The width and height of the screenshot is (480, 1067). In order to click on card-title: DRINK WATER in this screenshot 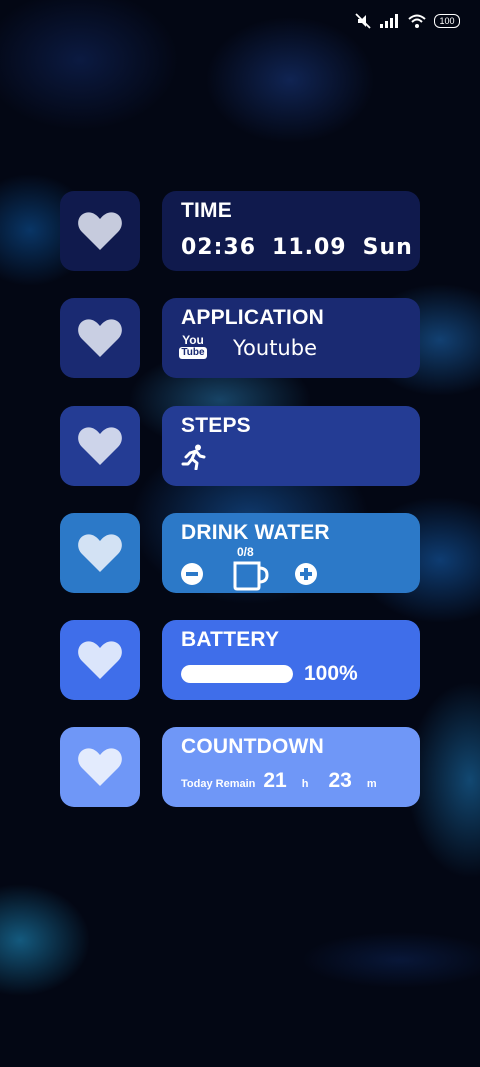, I will do `click(255, 532)`.